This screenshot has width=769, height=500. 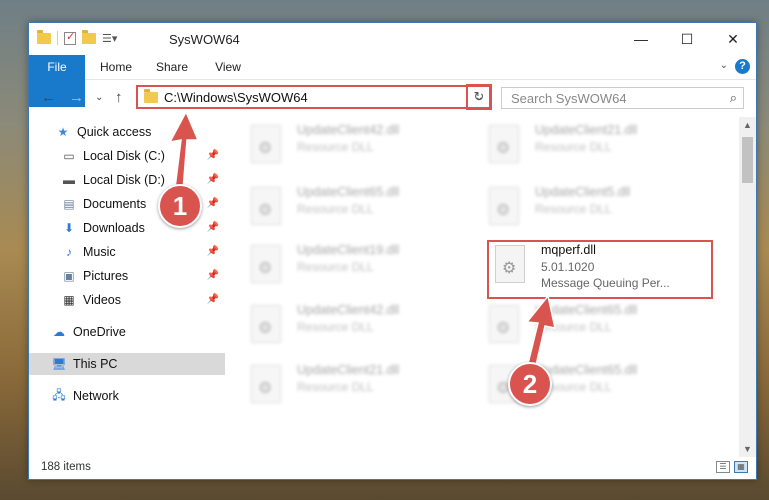 What do you see at coordinates (530, 384) in the screenshot?
I see `callout-2: 2` at bounding box center [530, 384].